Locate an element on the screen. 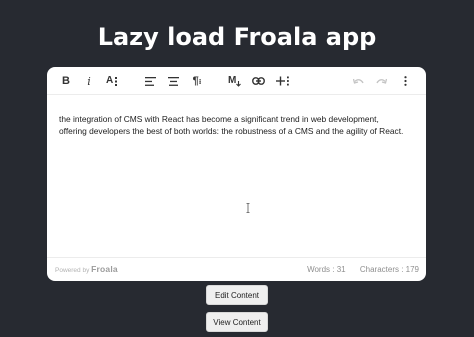 The image size is (474, 337). insert-link-icon is located at coordinates (258, 81).